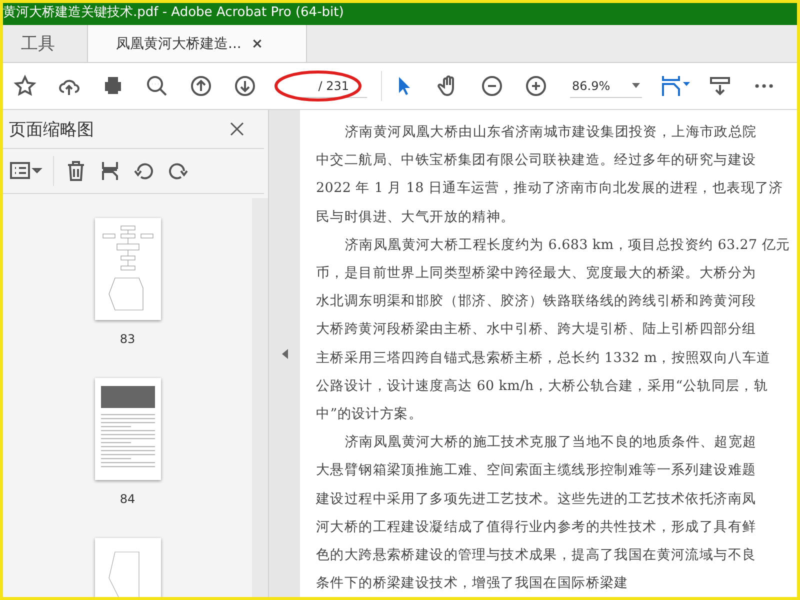 The width and height of the screenshot is (800, 600). What do you see at coordinates (400, 14) in the screenshot?
I see `window-title: 黄河大桥建造关键技术.pdf - Adobe Acrobat Pro (64-bit)` at bounding box center [400, 14].